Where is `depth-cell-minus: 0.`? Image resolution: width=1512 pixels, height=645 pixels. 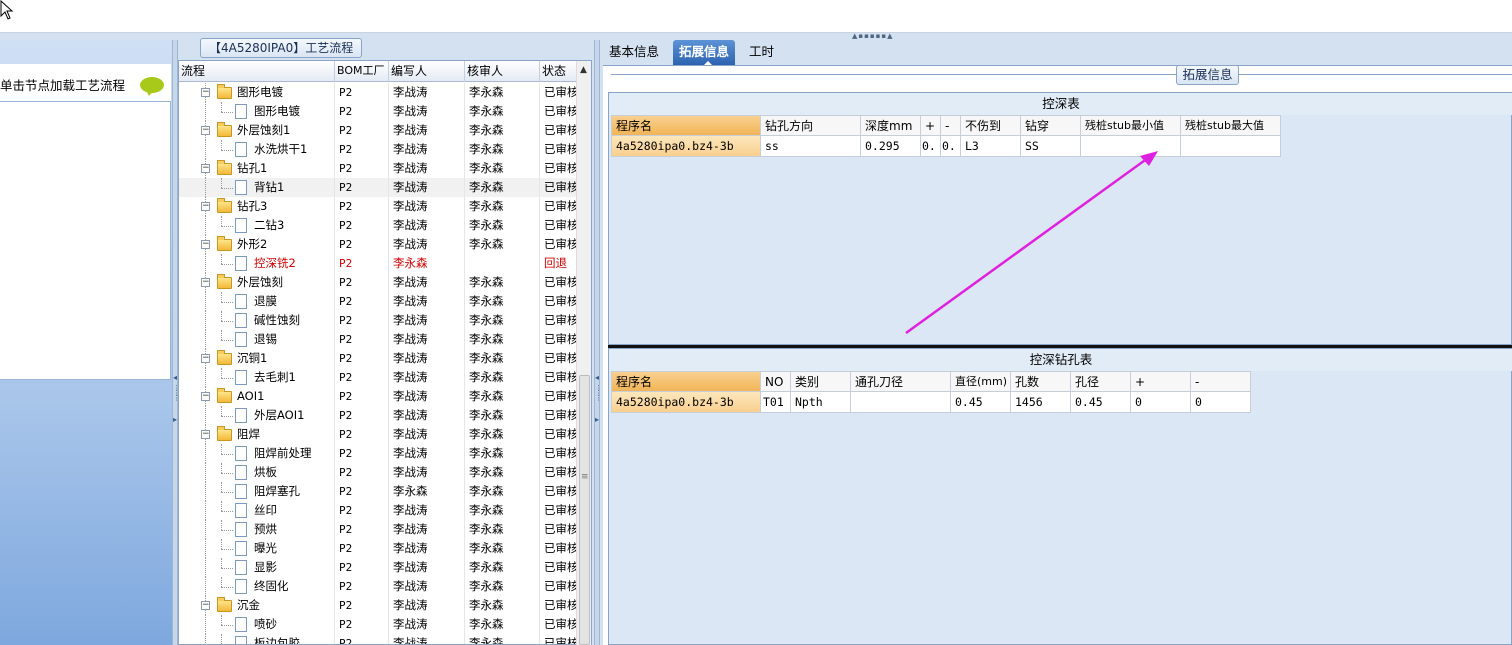 depth-cell-minus: 0. is located at coordinates (951, 146).